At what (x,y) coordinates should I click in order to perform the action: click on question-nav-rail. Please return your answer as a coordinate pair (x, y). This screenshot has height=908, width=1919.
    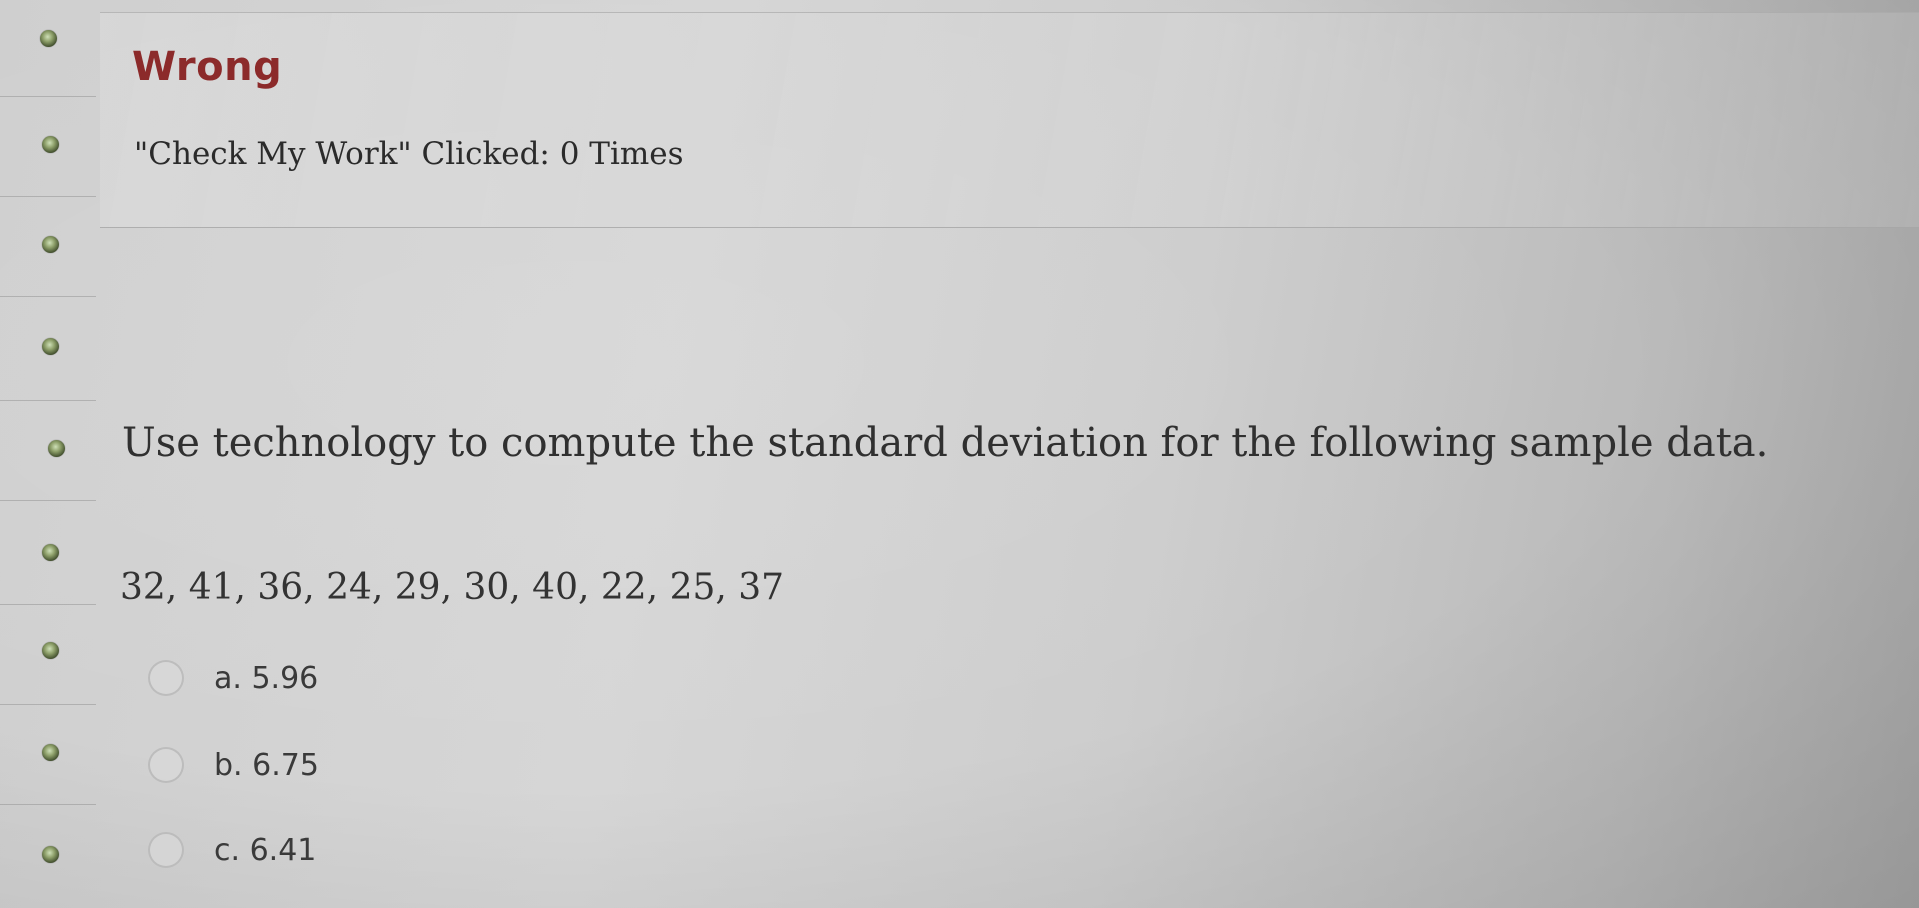
    Looking at the image, I should click on (50, 454).